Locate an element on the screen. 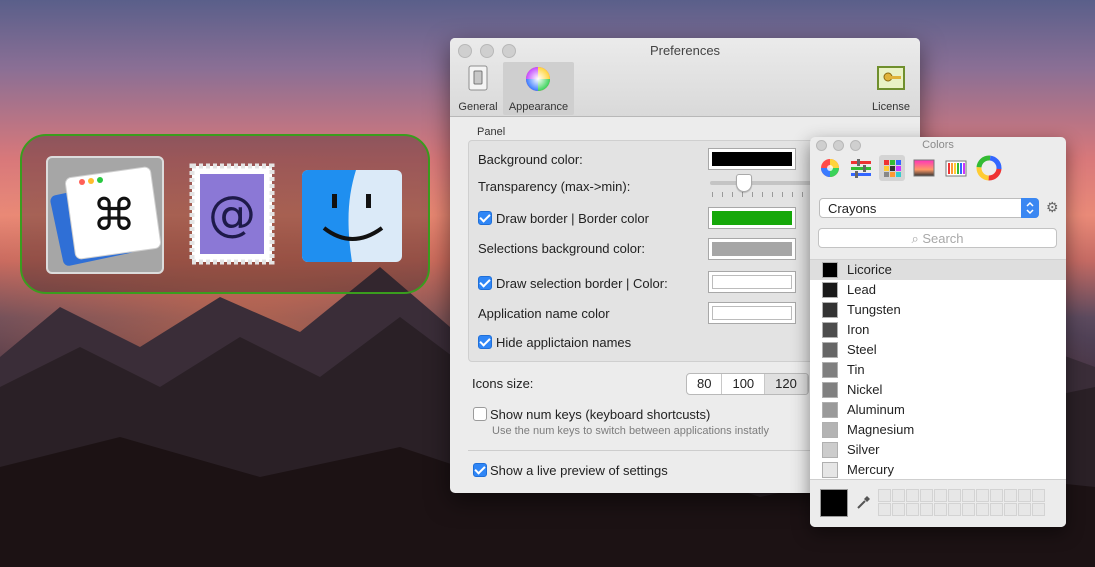  transparency-slider-track is located at coordinates (765, 183).